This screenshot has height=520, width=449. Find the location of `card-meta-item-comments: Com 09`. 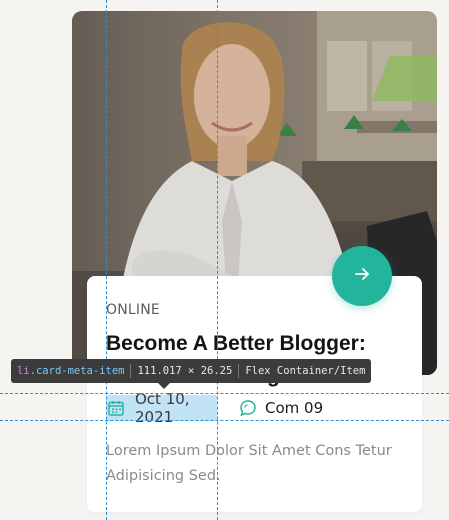

card-meta-item-comments: Com 09 is located at coordinates (281, 408).